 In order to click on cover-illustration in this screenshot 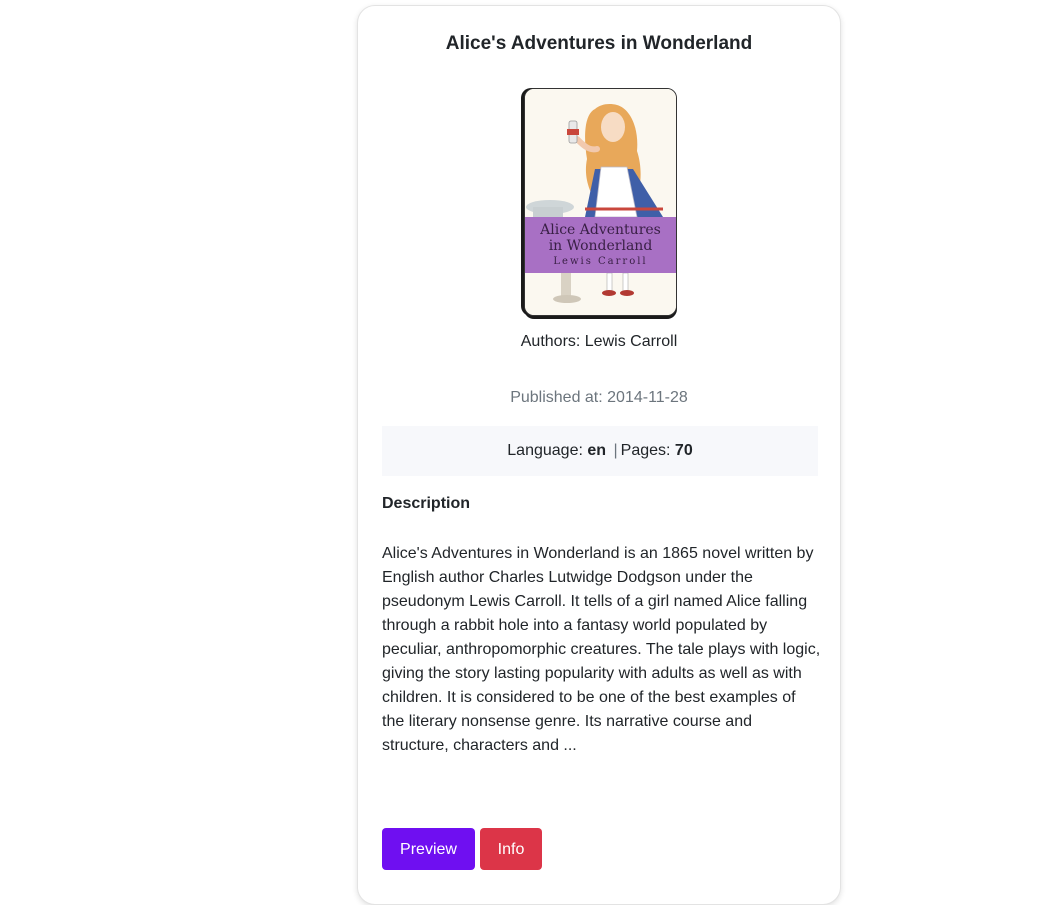, I will do `click(600, 202)`.